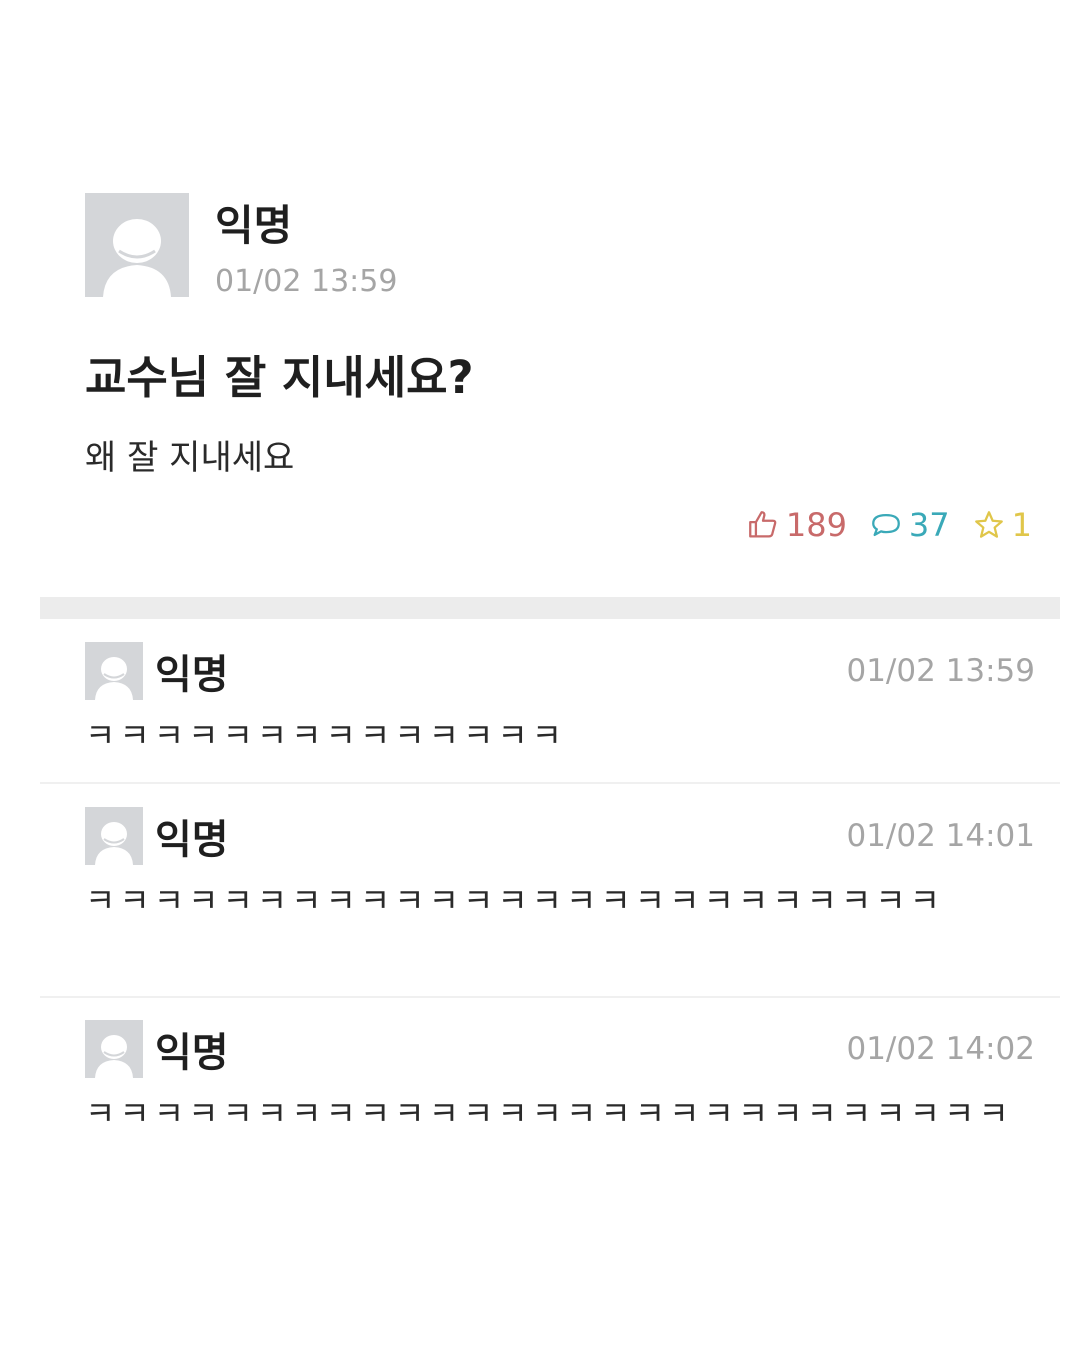 This screenshot has height=1350, width=1080. I want to click on author-block: 익명 01/02 13:59, so click(306, 247).